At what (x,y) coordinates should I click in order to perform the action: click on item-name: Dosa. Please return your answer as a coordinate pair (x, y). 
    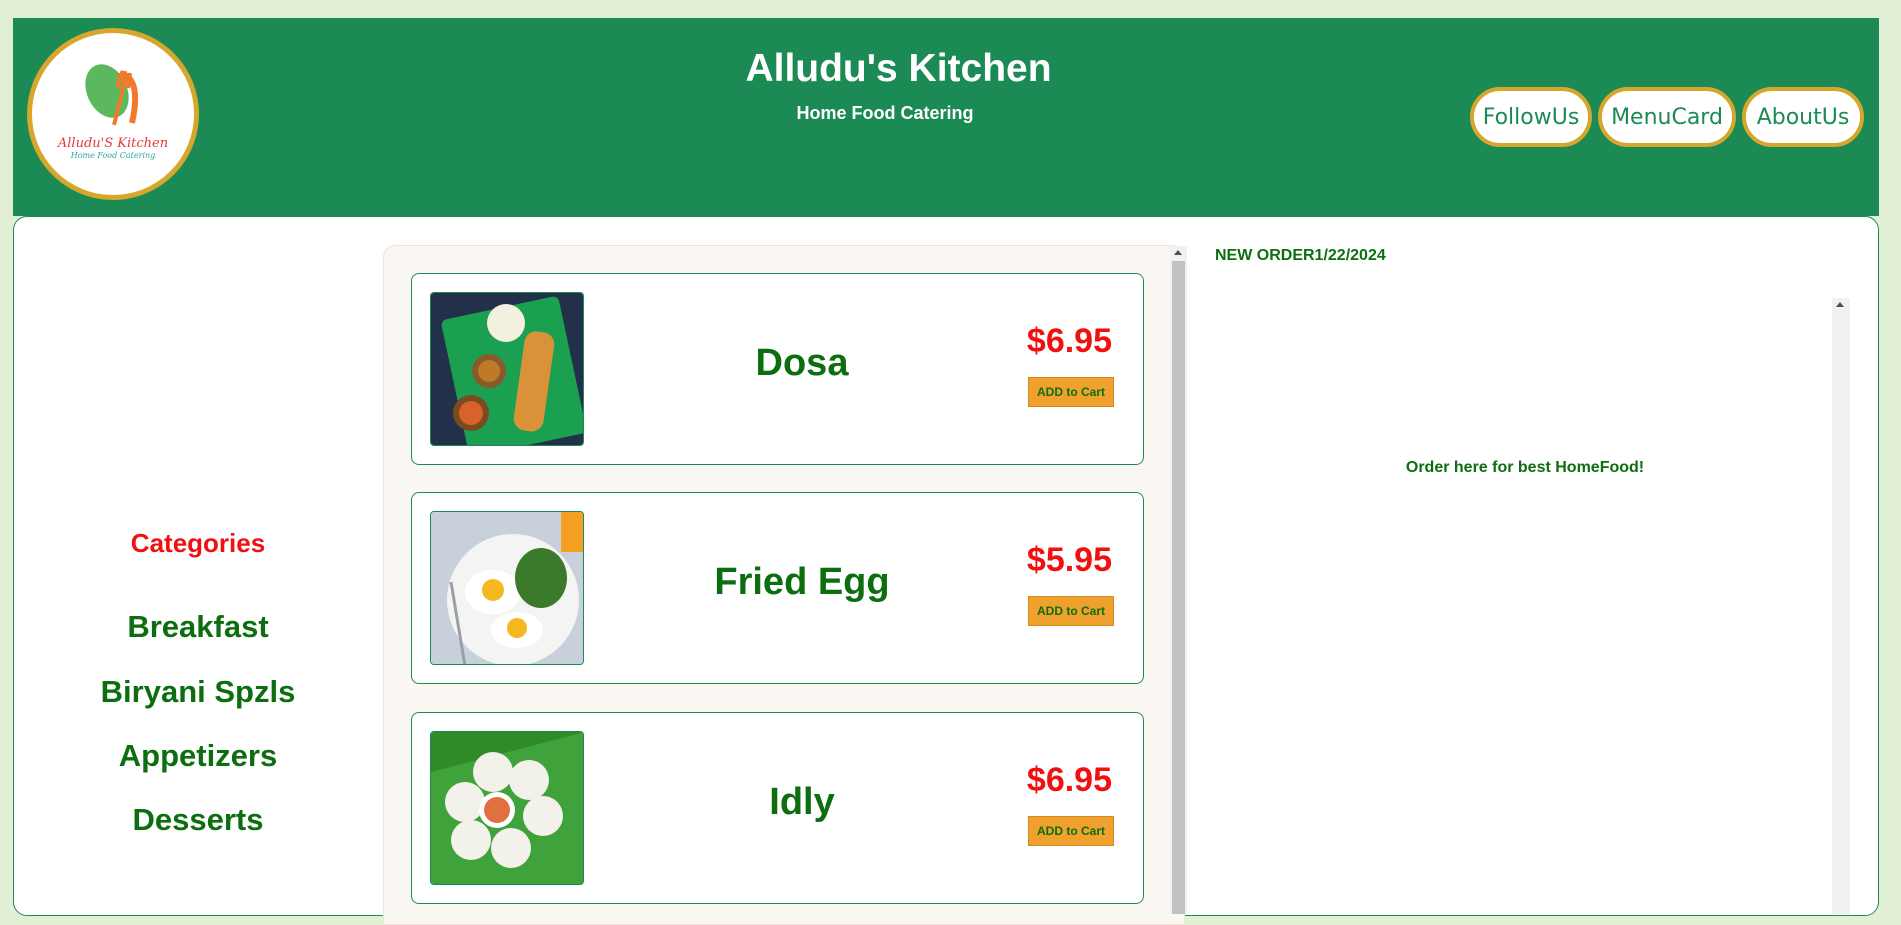
    Looking at the image, I should click on (802, 363).